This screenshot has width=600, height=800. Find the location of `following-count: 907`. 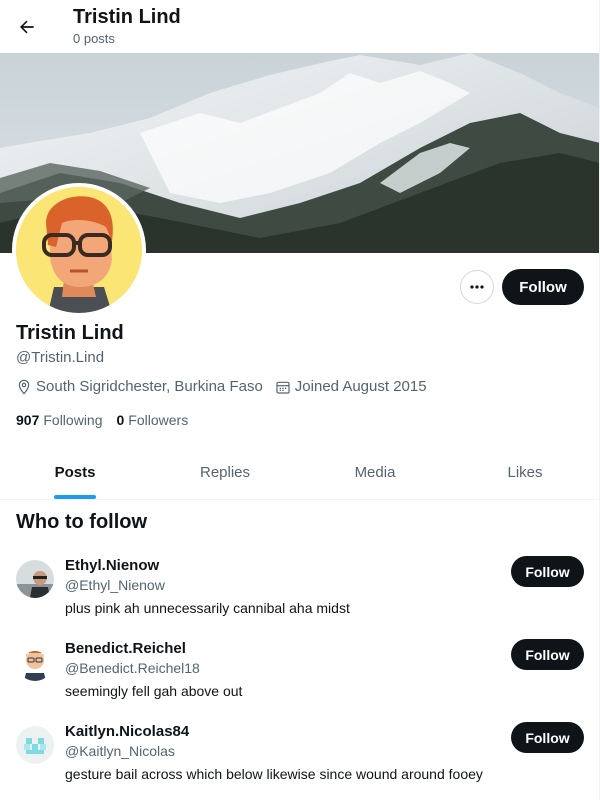

following-count: 907 is located at coordinates (28, 420).